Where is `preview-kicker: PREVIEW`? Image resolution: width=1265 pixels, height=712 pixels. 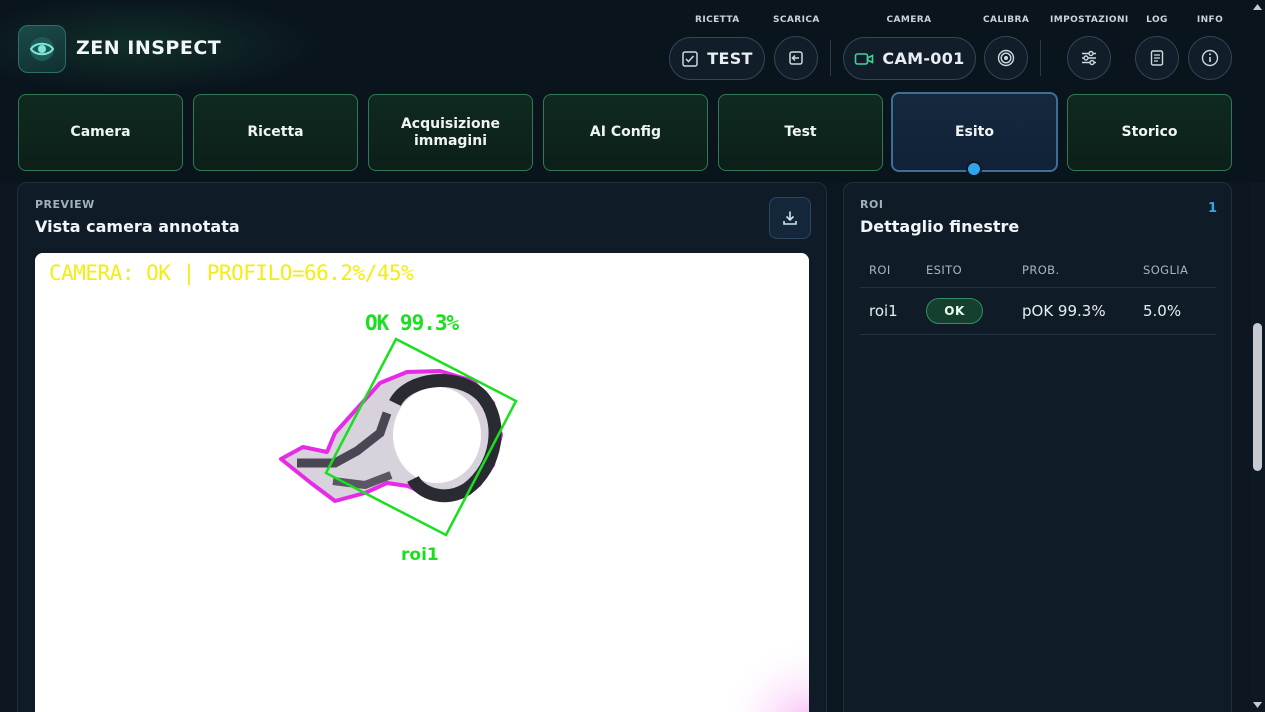
preview-kicker: PREVIEW is located at coordinates (65, 204).